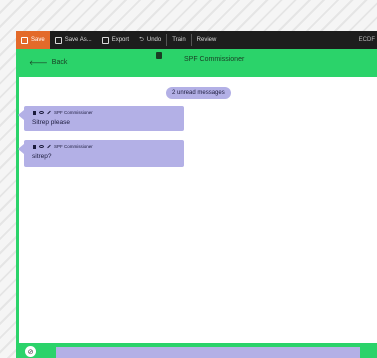 The width and height of the screenshot is (377, 358). I want to click on menu-undo: ⮌ Undo, so click(150, 40).